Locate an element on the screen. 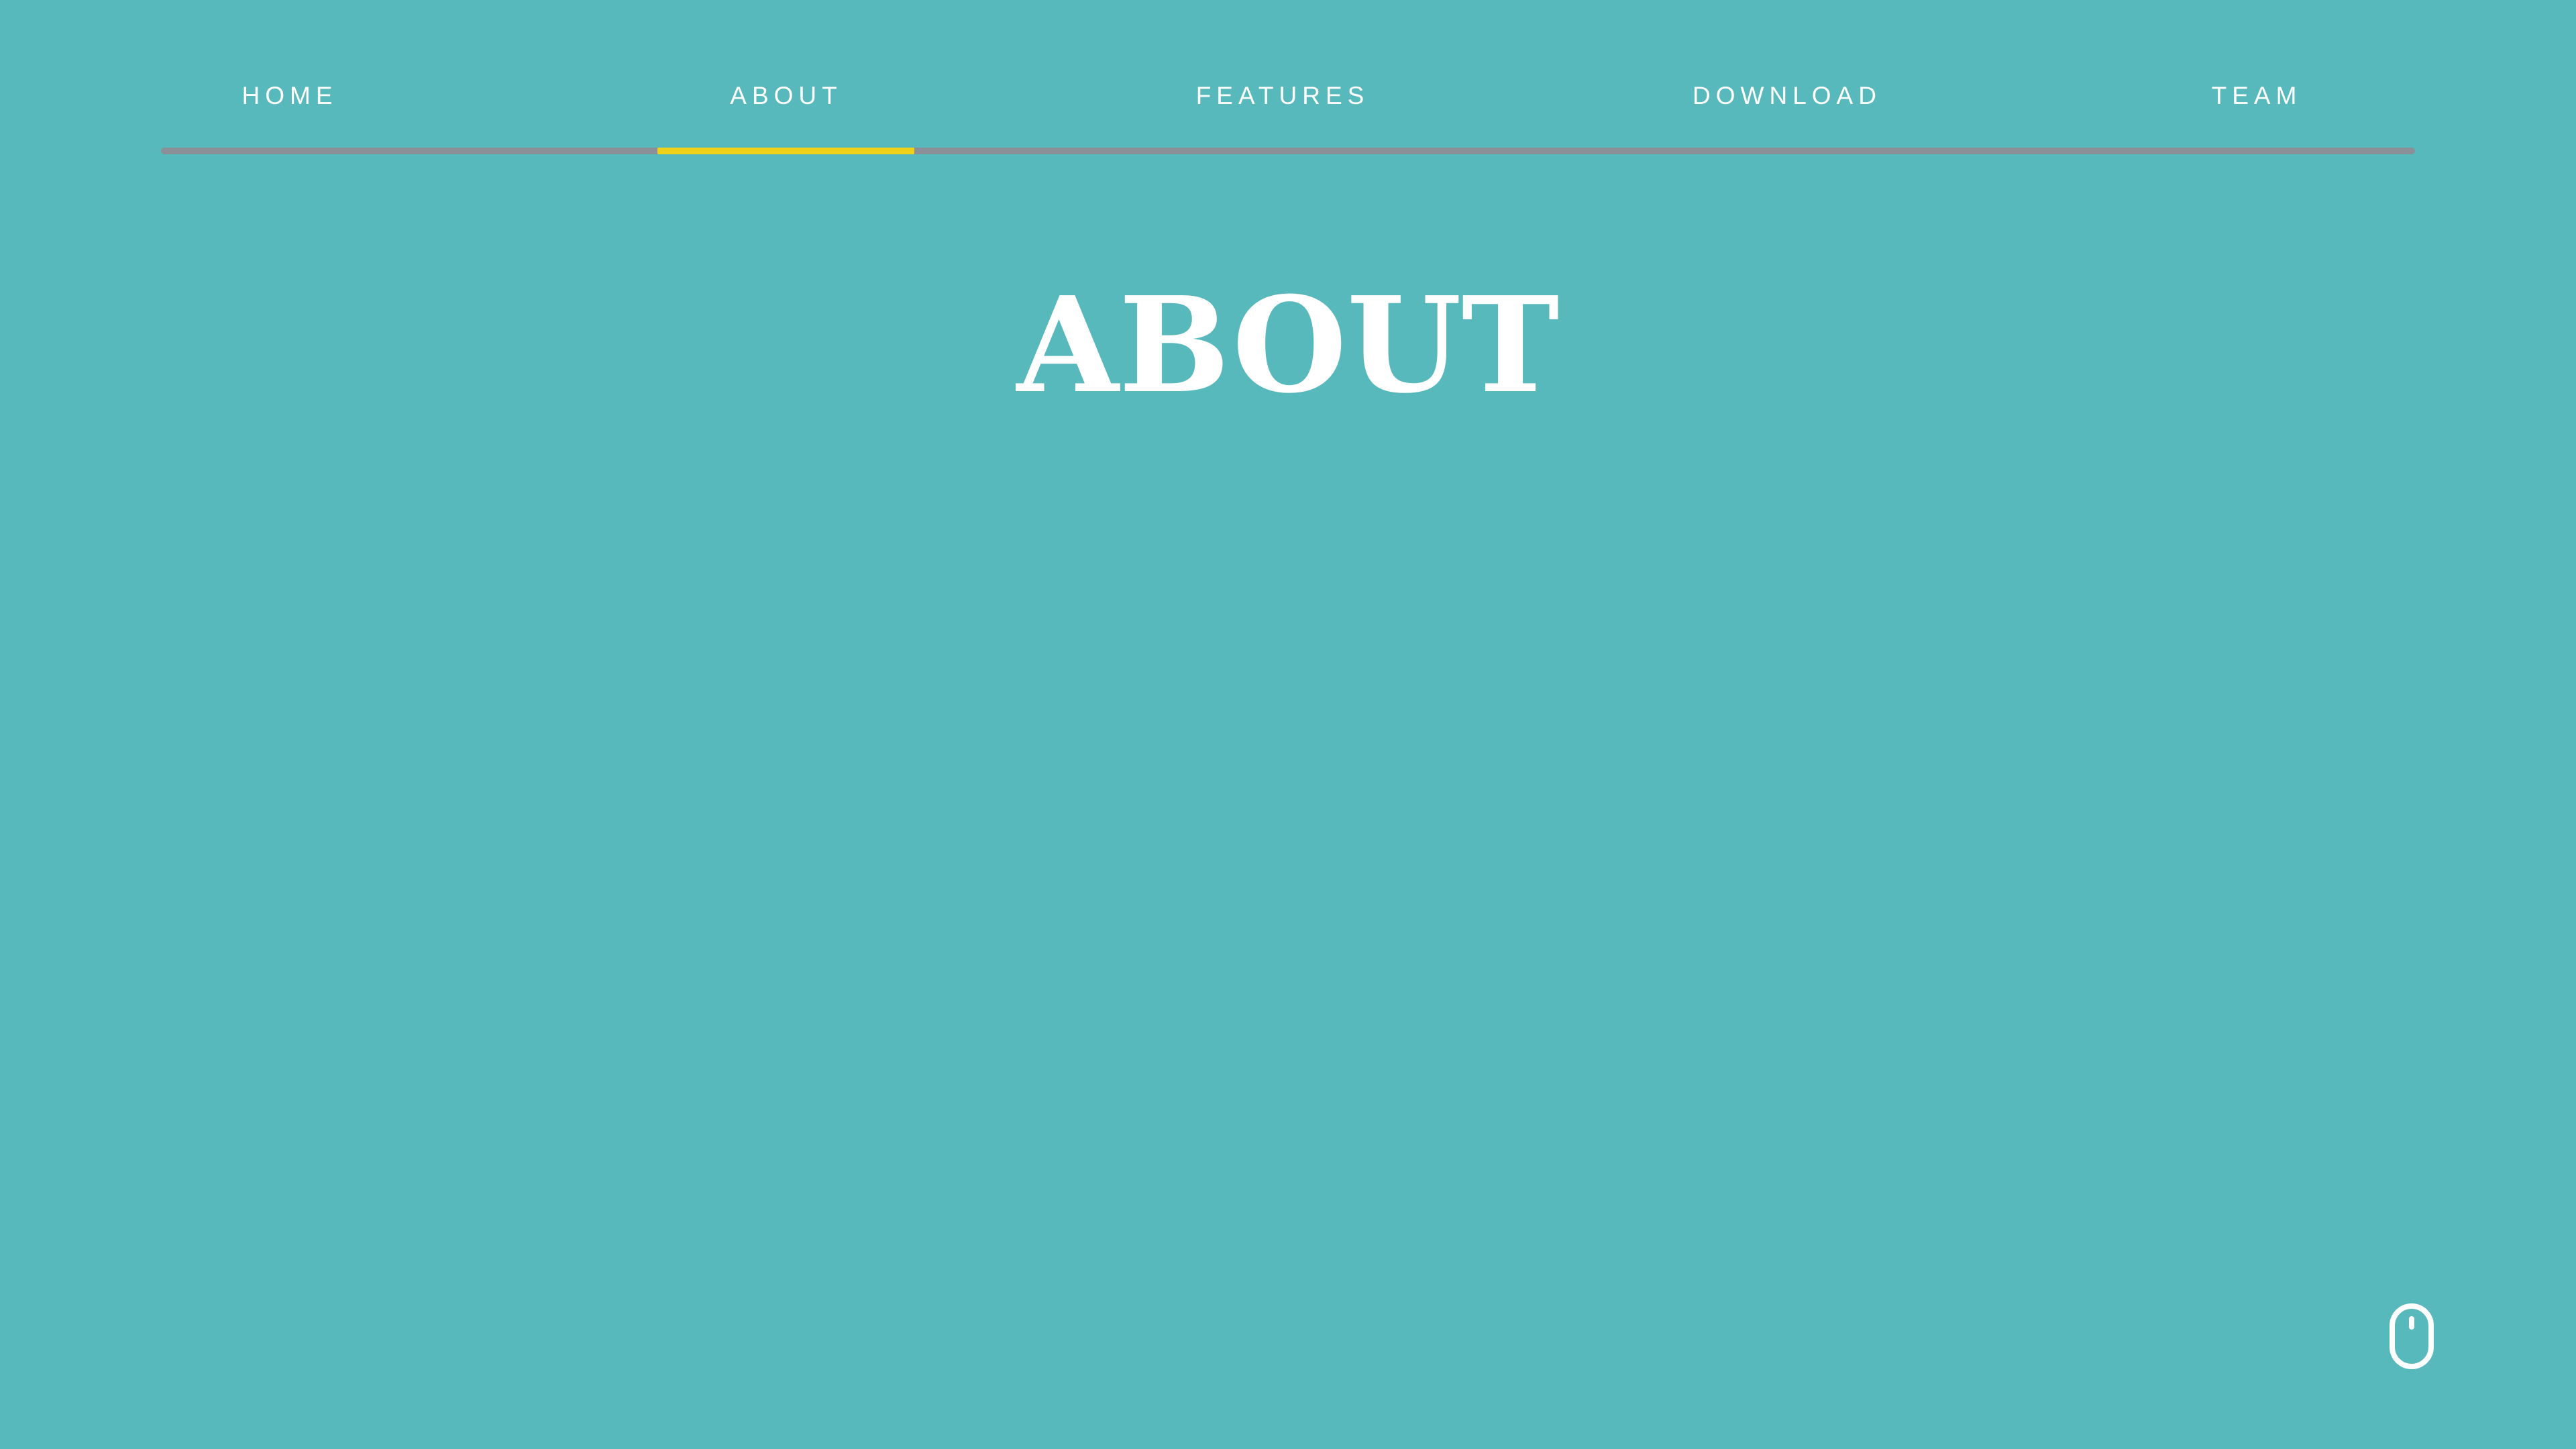  nav-item-about: ABOUT is located at coordinates (786, 96).